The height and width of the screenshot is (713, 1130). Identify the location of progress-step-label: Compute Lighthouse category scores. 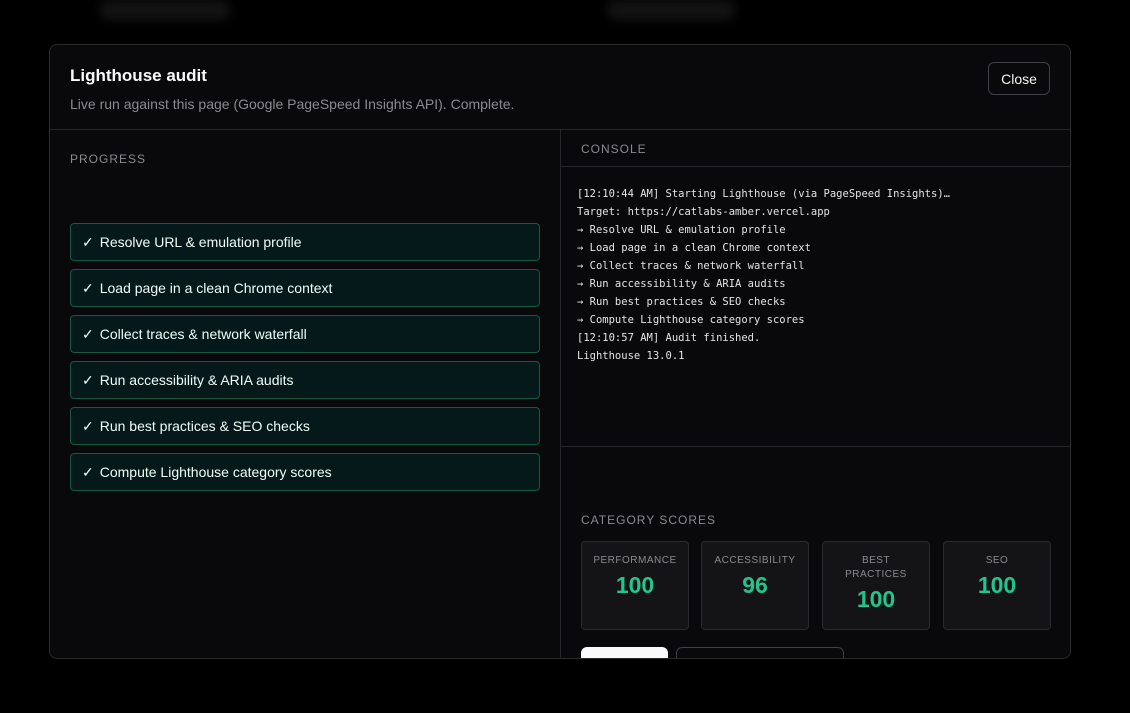
(215, 472).